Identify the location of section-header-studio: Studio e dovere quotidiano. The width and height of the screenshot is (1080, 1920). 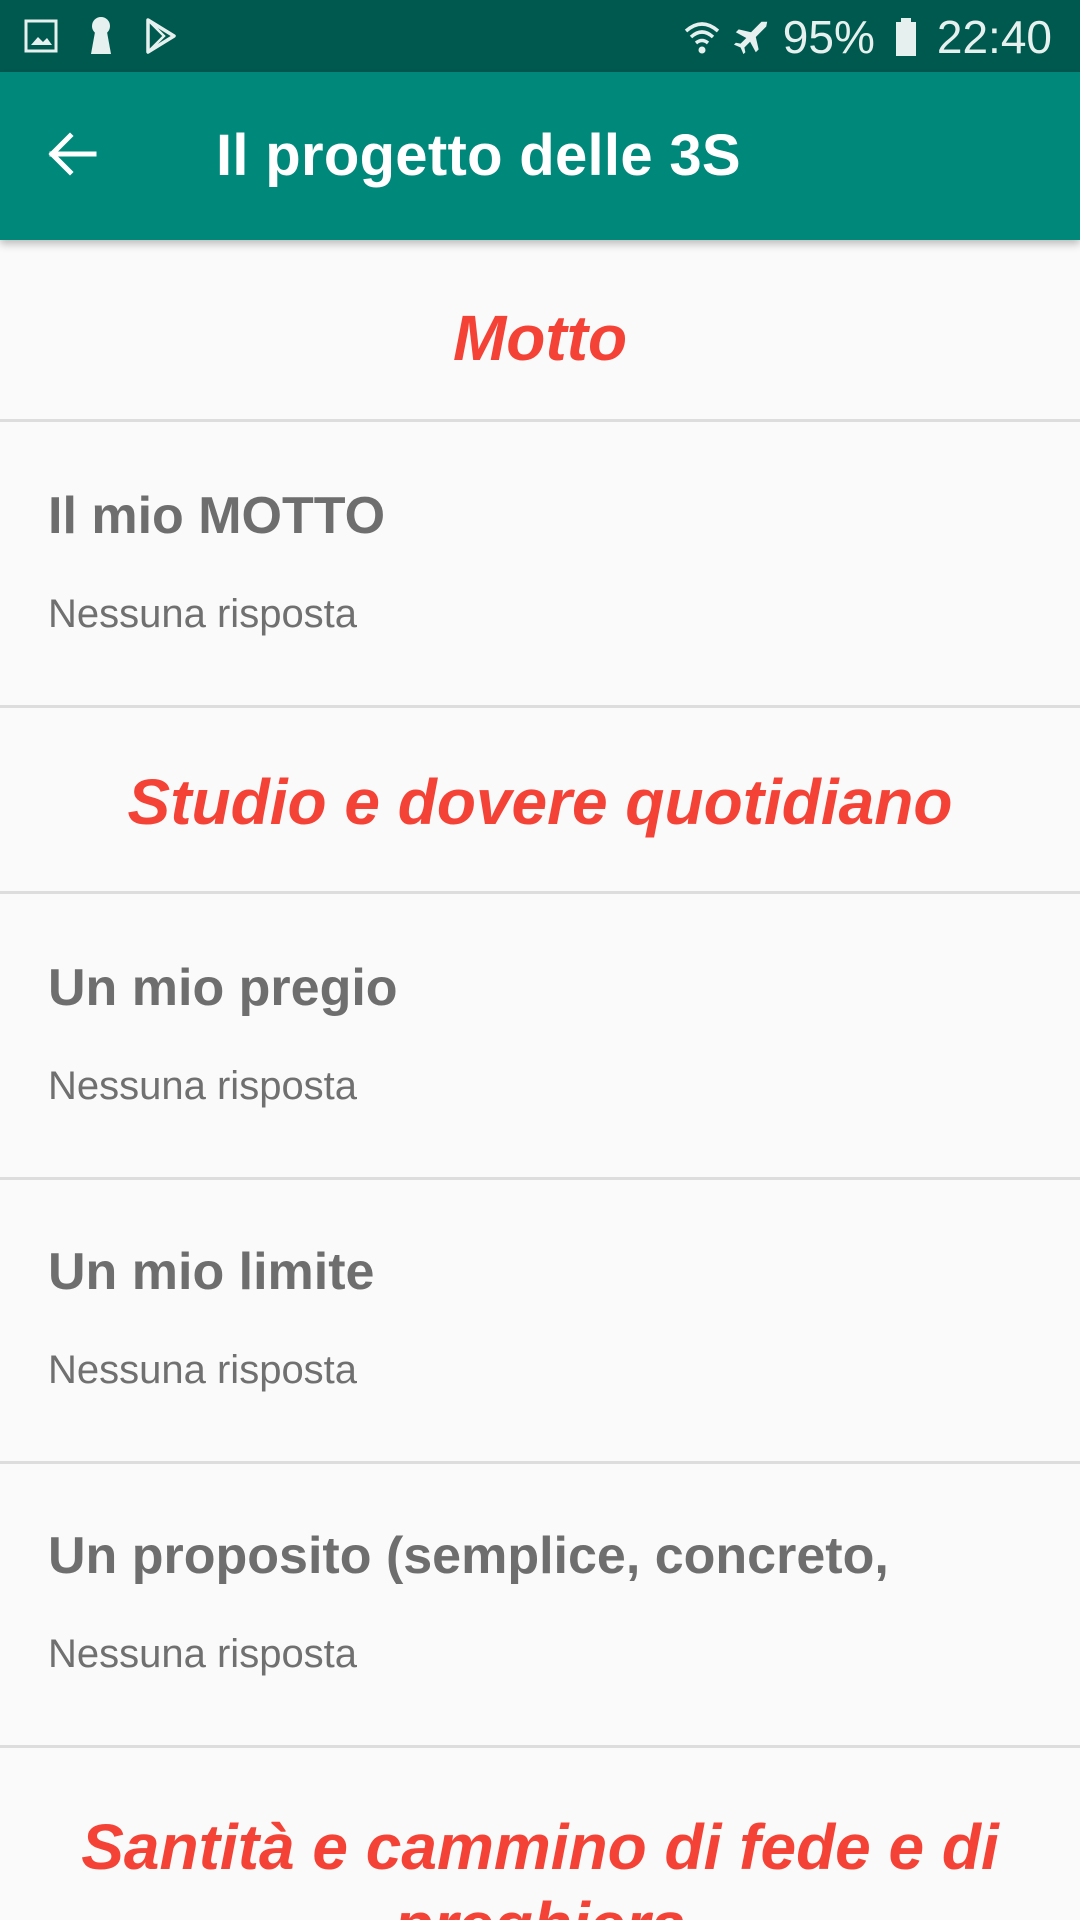
(540, 801).